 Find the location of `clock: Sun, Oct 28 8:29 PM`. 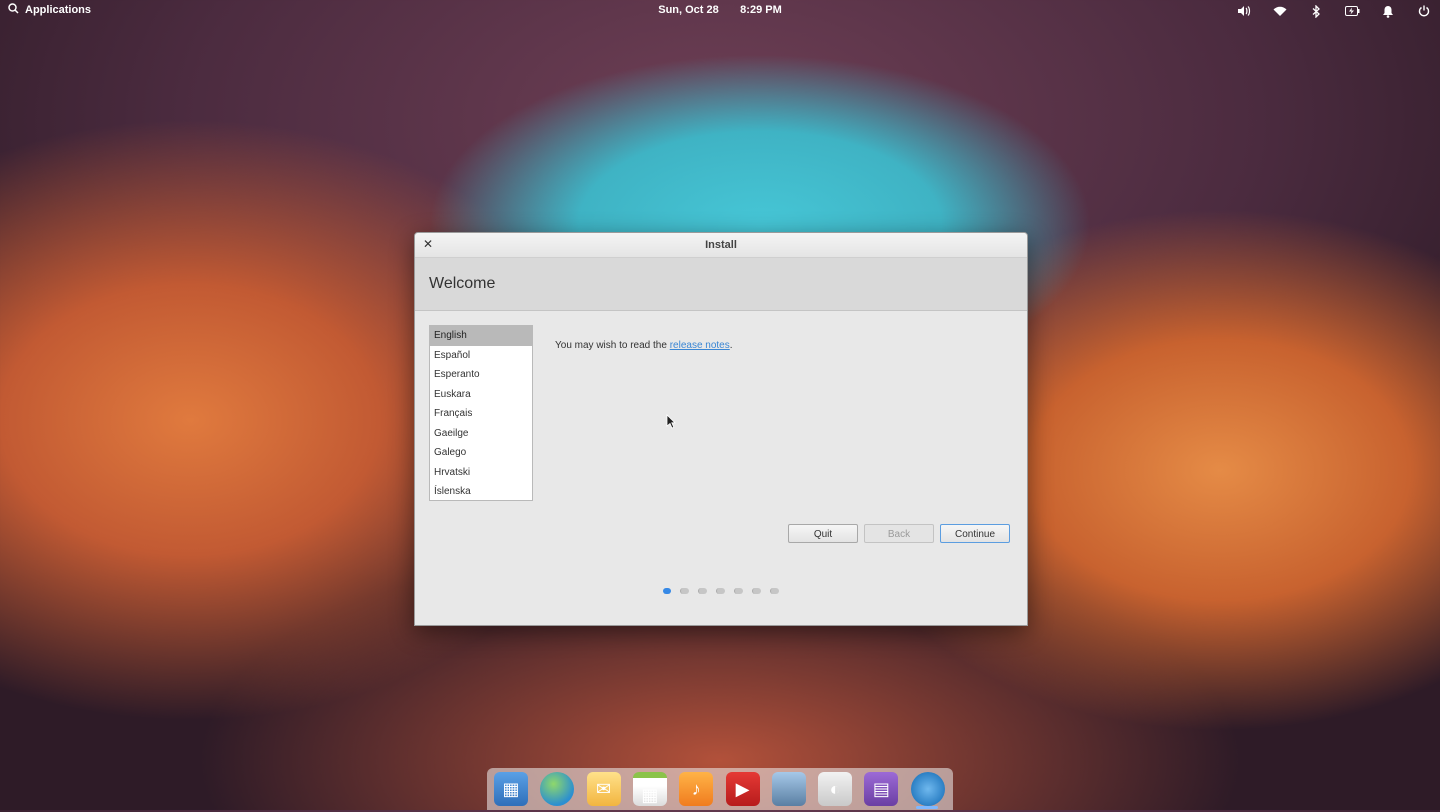

clock: Sun, Oct 28 8:29 PM is located at coordinates (720, 10).